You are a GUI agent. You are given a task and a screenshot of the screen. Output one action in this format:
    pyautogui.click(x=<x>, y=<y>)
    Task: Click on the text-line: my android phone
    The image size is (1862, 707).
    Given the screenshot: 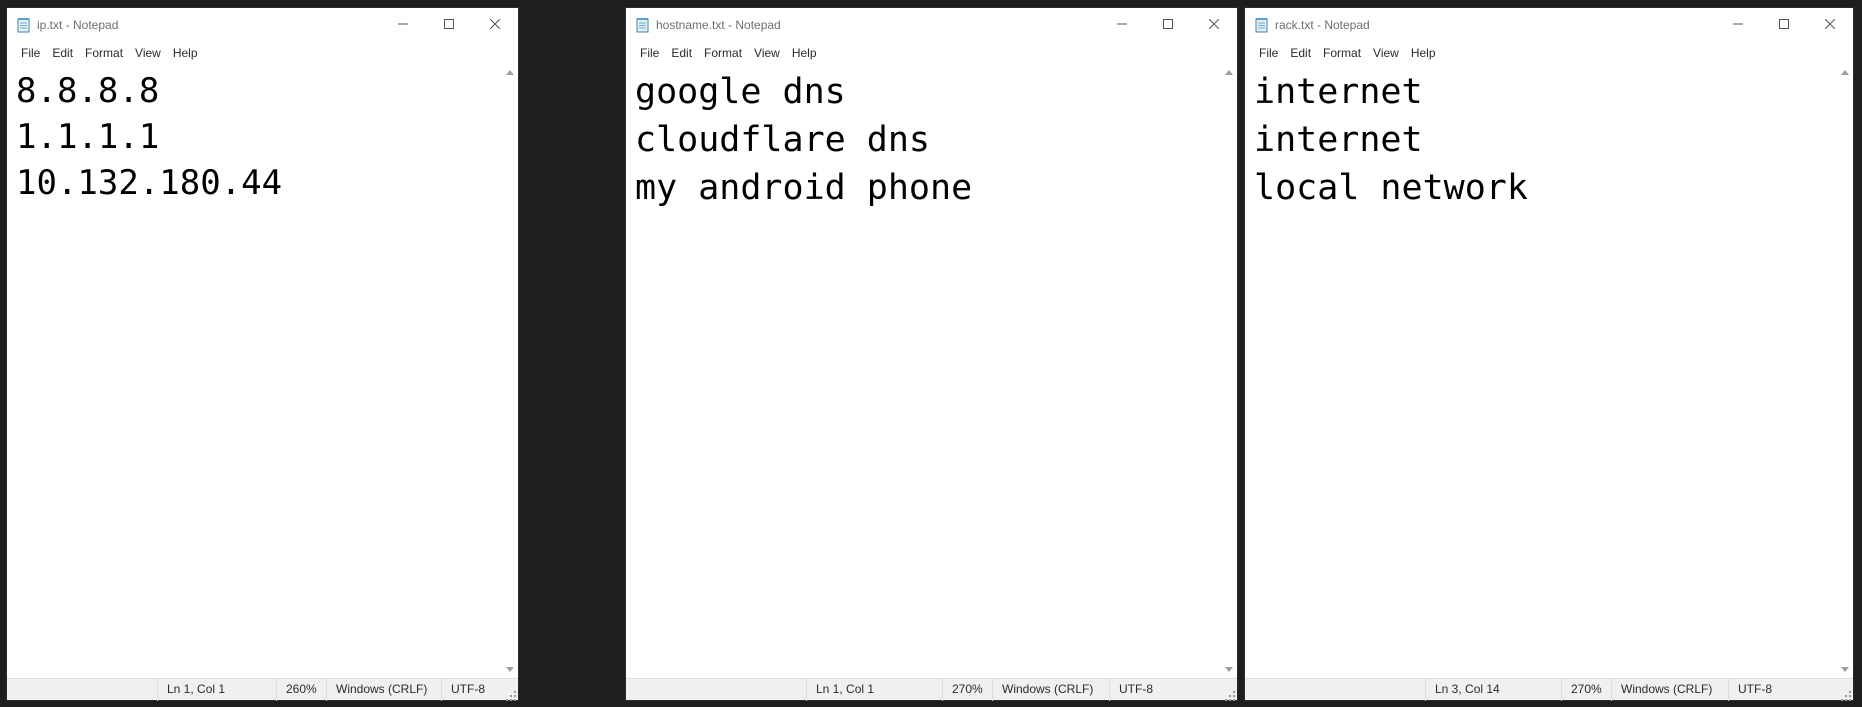 What is the action you would take?
    pyautogui.click(x=804, y=188)
    